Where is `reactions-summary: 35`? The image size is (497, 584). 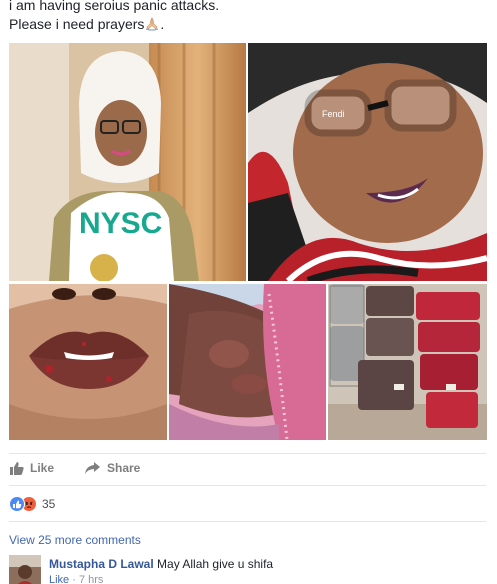 reactions-summary: 35 is located at coordinates (32, 504).